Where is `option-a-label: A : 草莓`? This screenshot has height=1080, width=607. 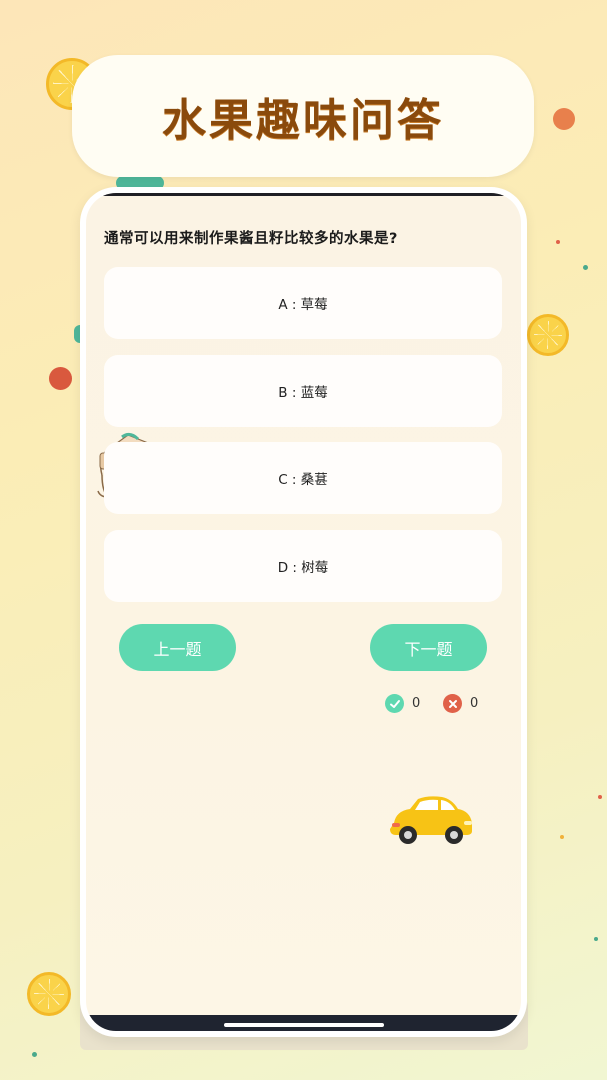 option-a-label: A : 草莓 is located at coordinates (303, 305).